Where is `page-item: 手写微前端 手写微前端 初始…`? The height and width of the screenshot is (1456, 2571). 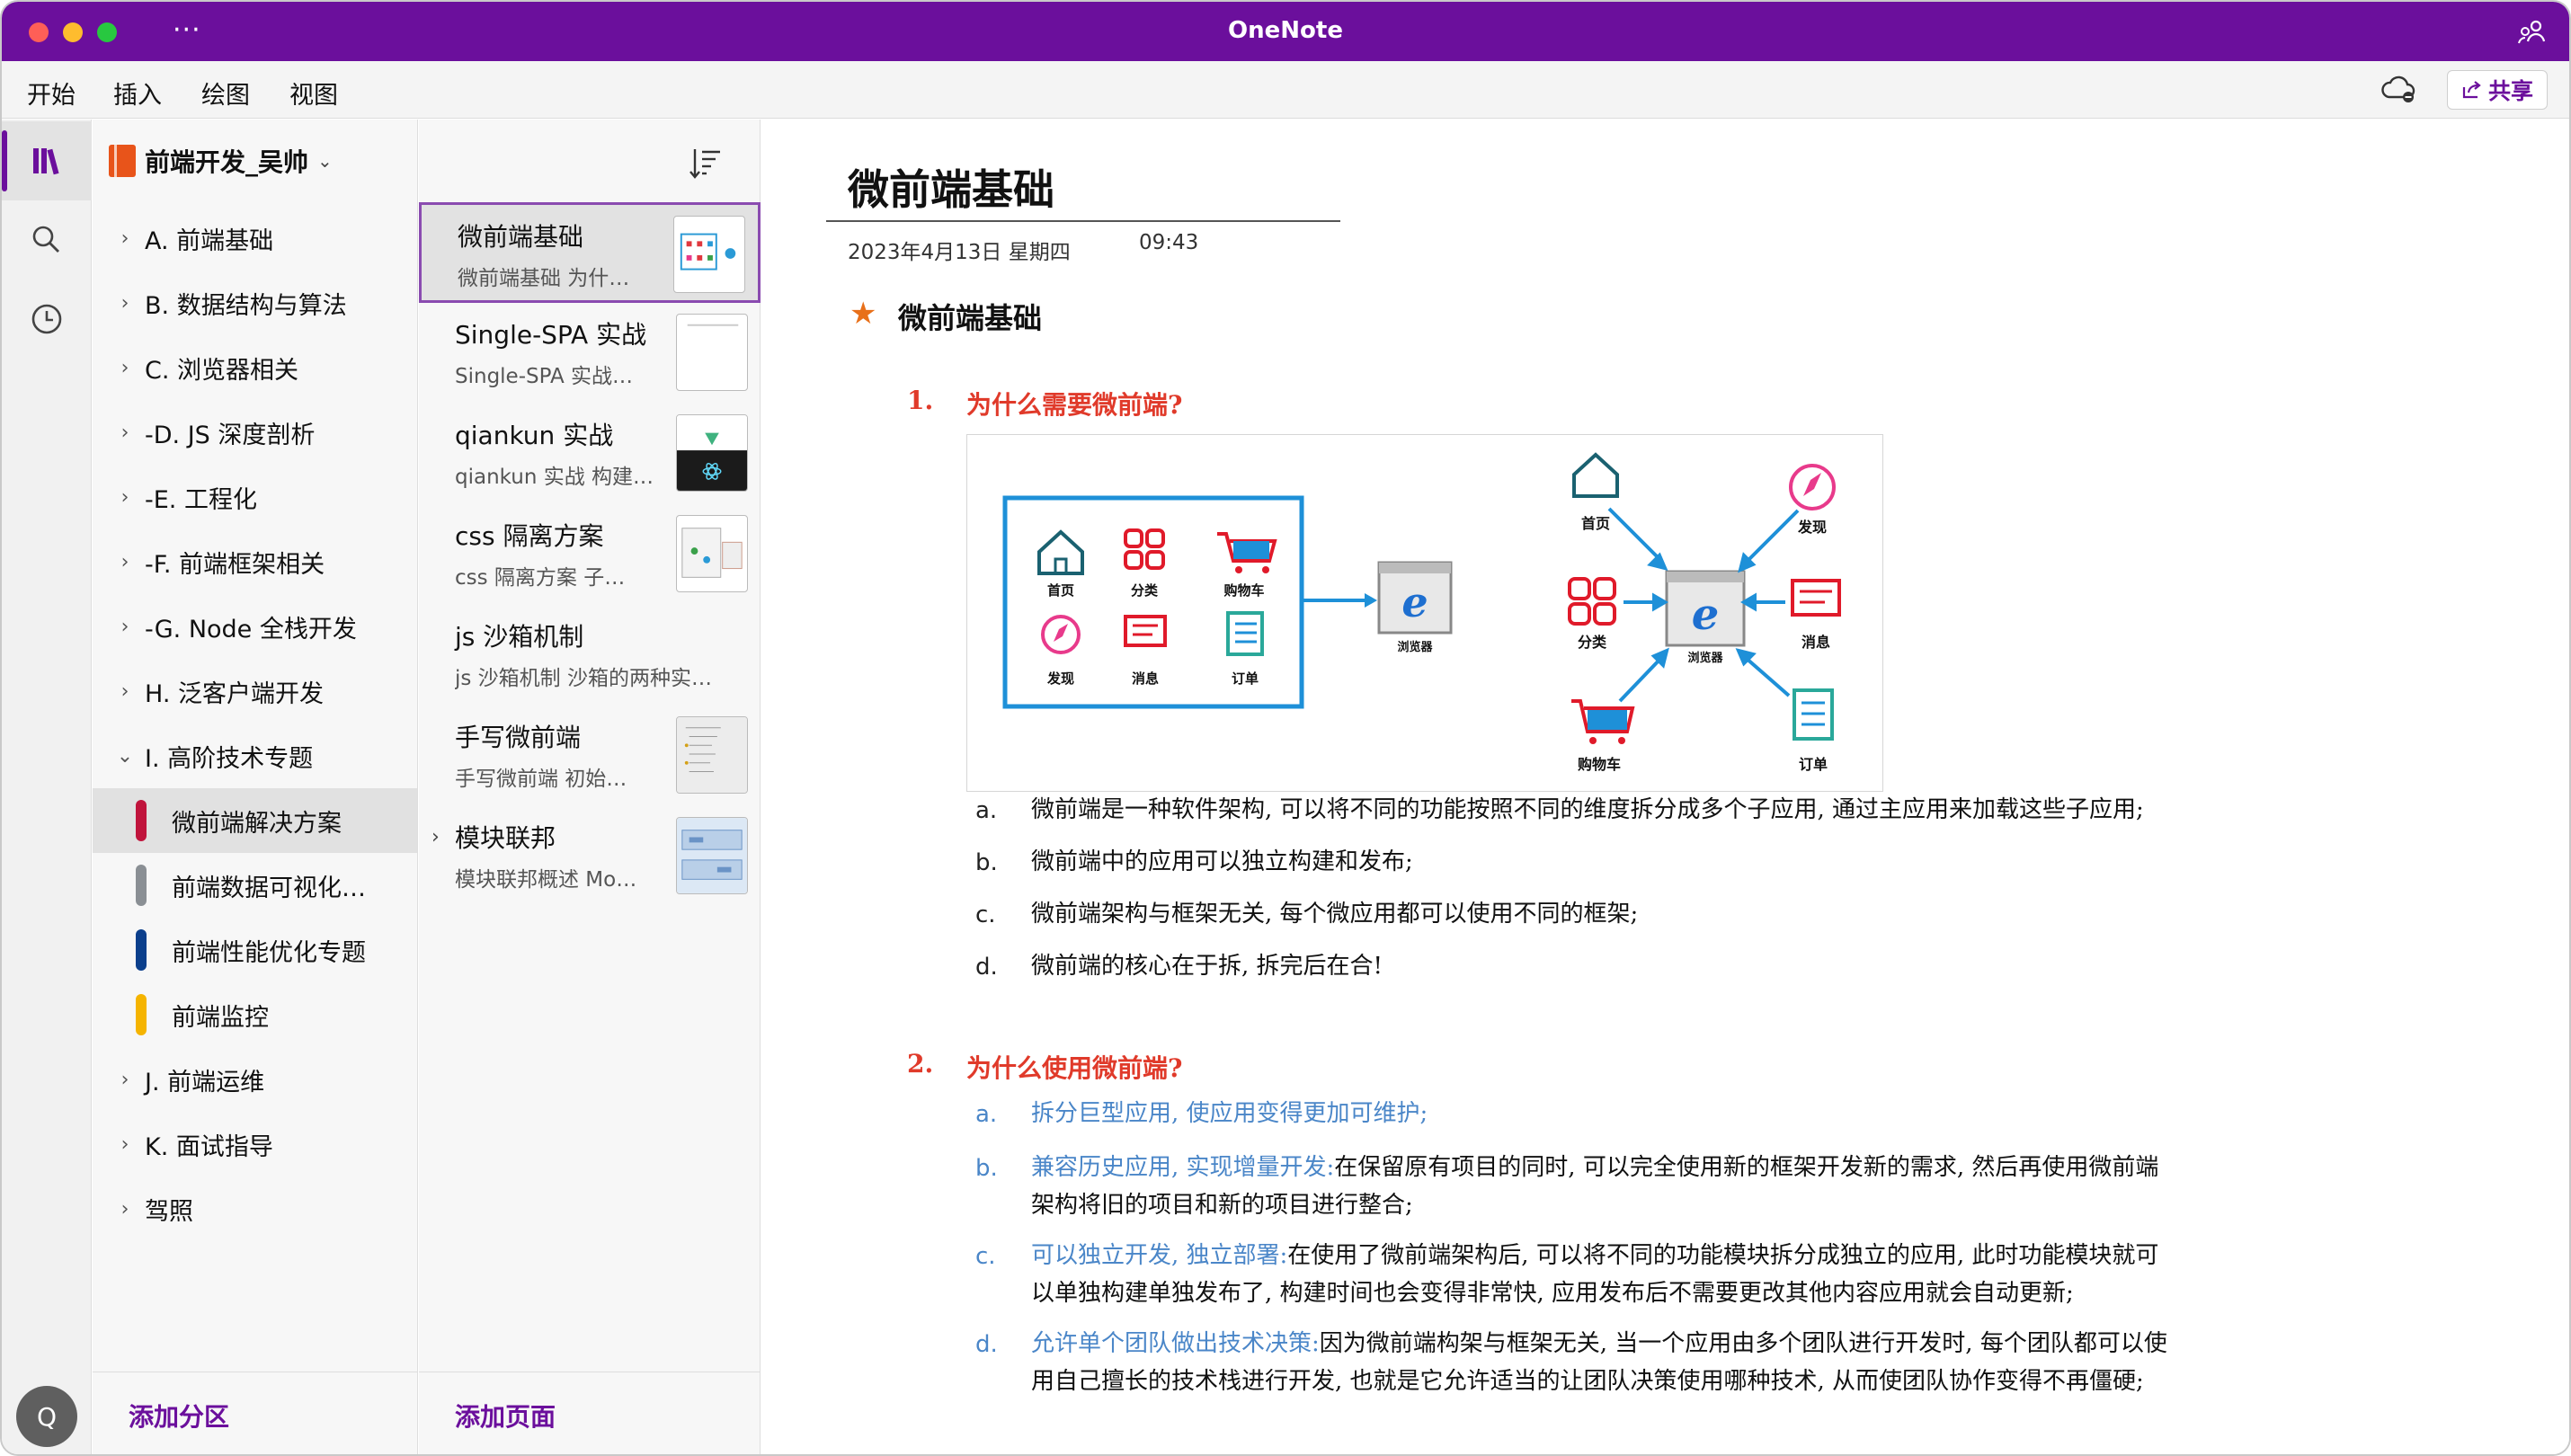
page-item: 手写微前端 手写微前端 初始… is located at coordinates (590, 756).